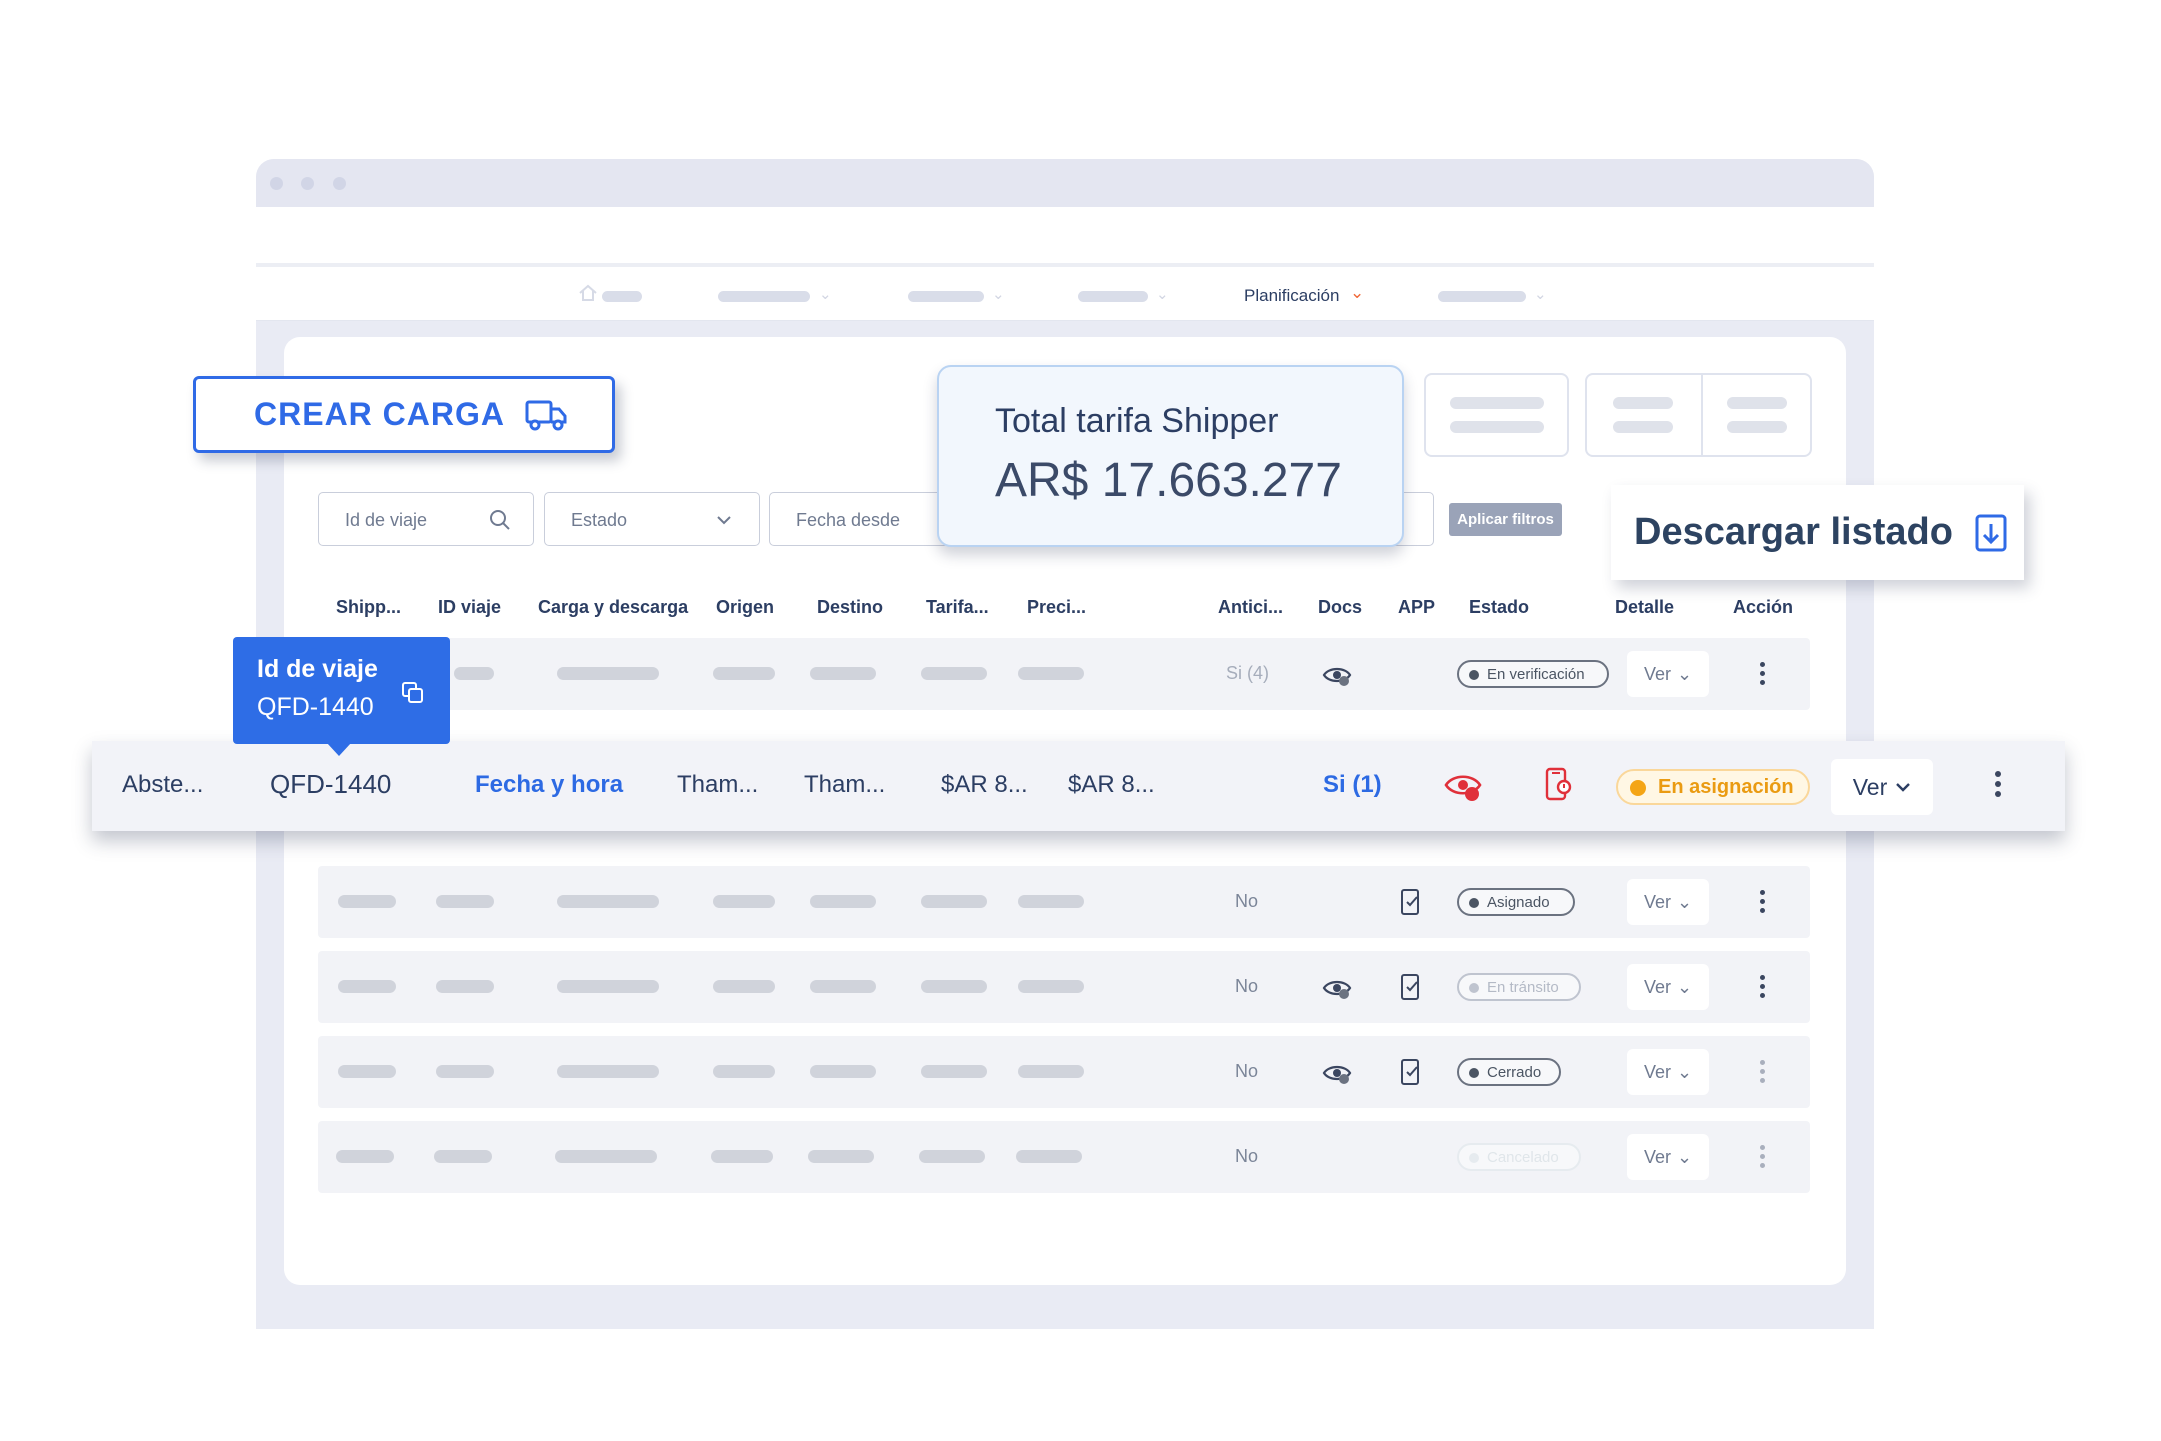 This screenshot has width=2161, height=1441. I want to click on create-load-button: CREAR CARGA, so click(404, 414).